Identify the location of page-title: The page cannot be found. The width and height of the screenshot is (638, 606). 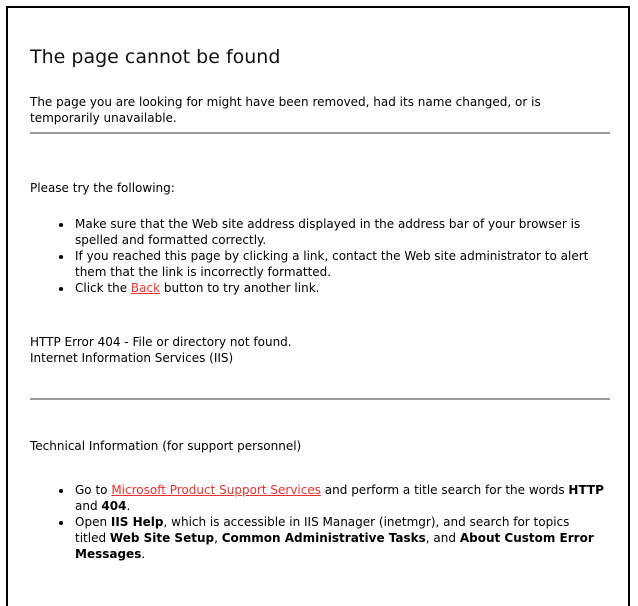
(155, 57).